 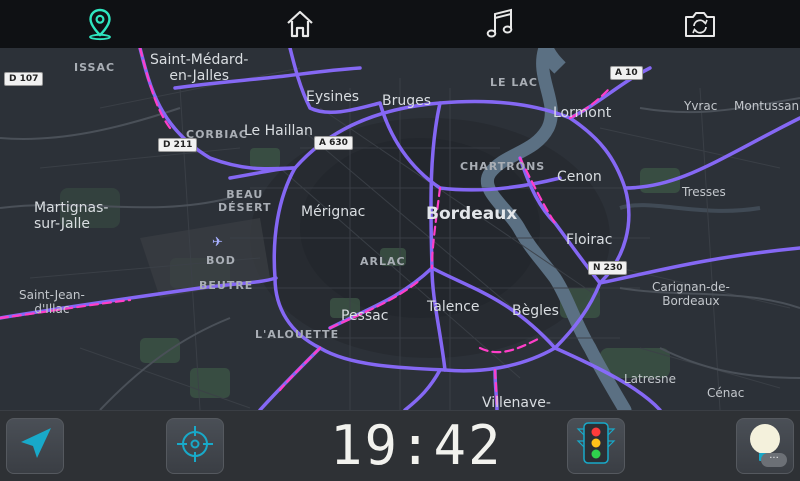 I want to click on home-icon, so click(x=300, y=24).